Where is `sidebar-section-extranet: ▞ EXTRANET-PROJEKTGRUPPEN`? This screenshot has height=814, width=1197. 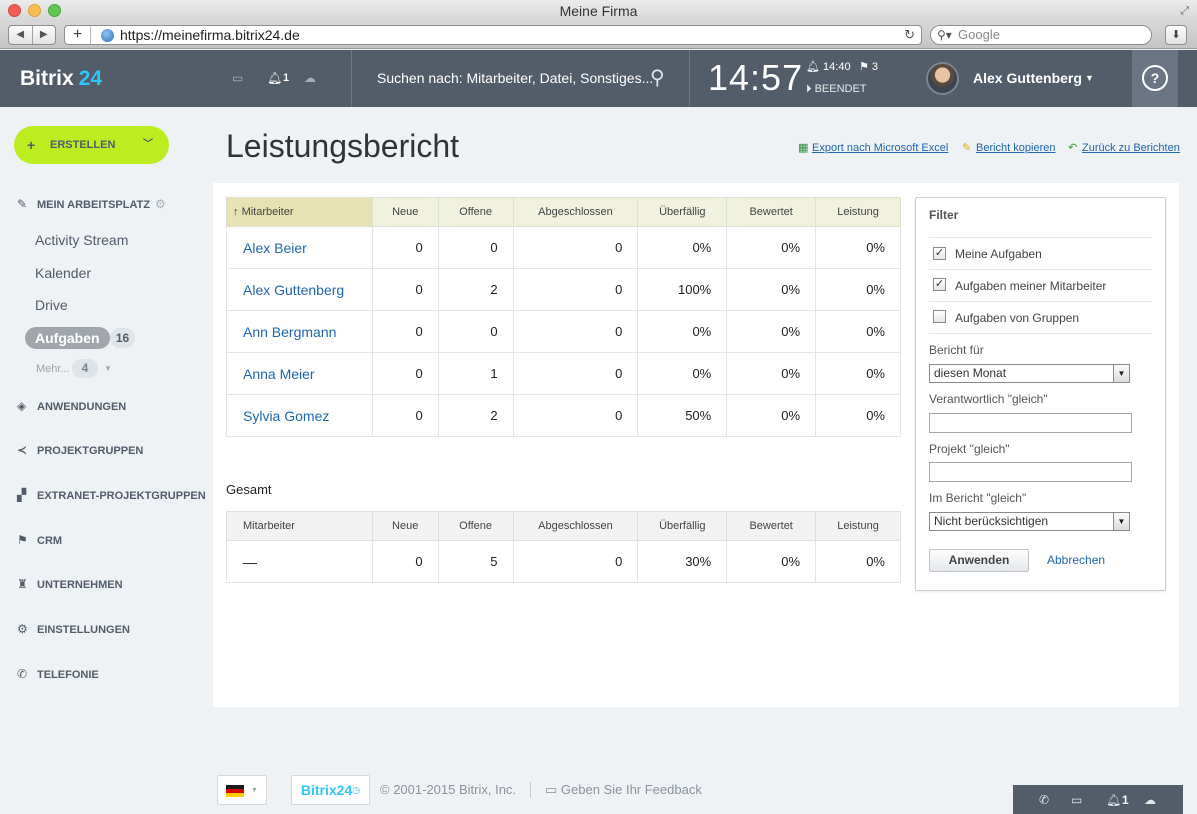
sidebar-section-extranet: ▞ EXTRANET-PROJEKTGRUPPEN is located at coordinates (111, 495).